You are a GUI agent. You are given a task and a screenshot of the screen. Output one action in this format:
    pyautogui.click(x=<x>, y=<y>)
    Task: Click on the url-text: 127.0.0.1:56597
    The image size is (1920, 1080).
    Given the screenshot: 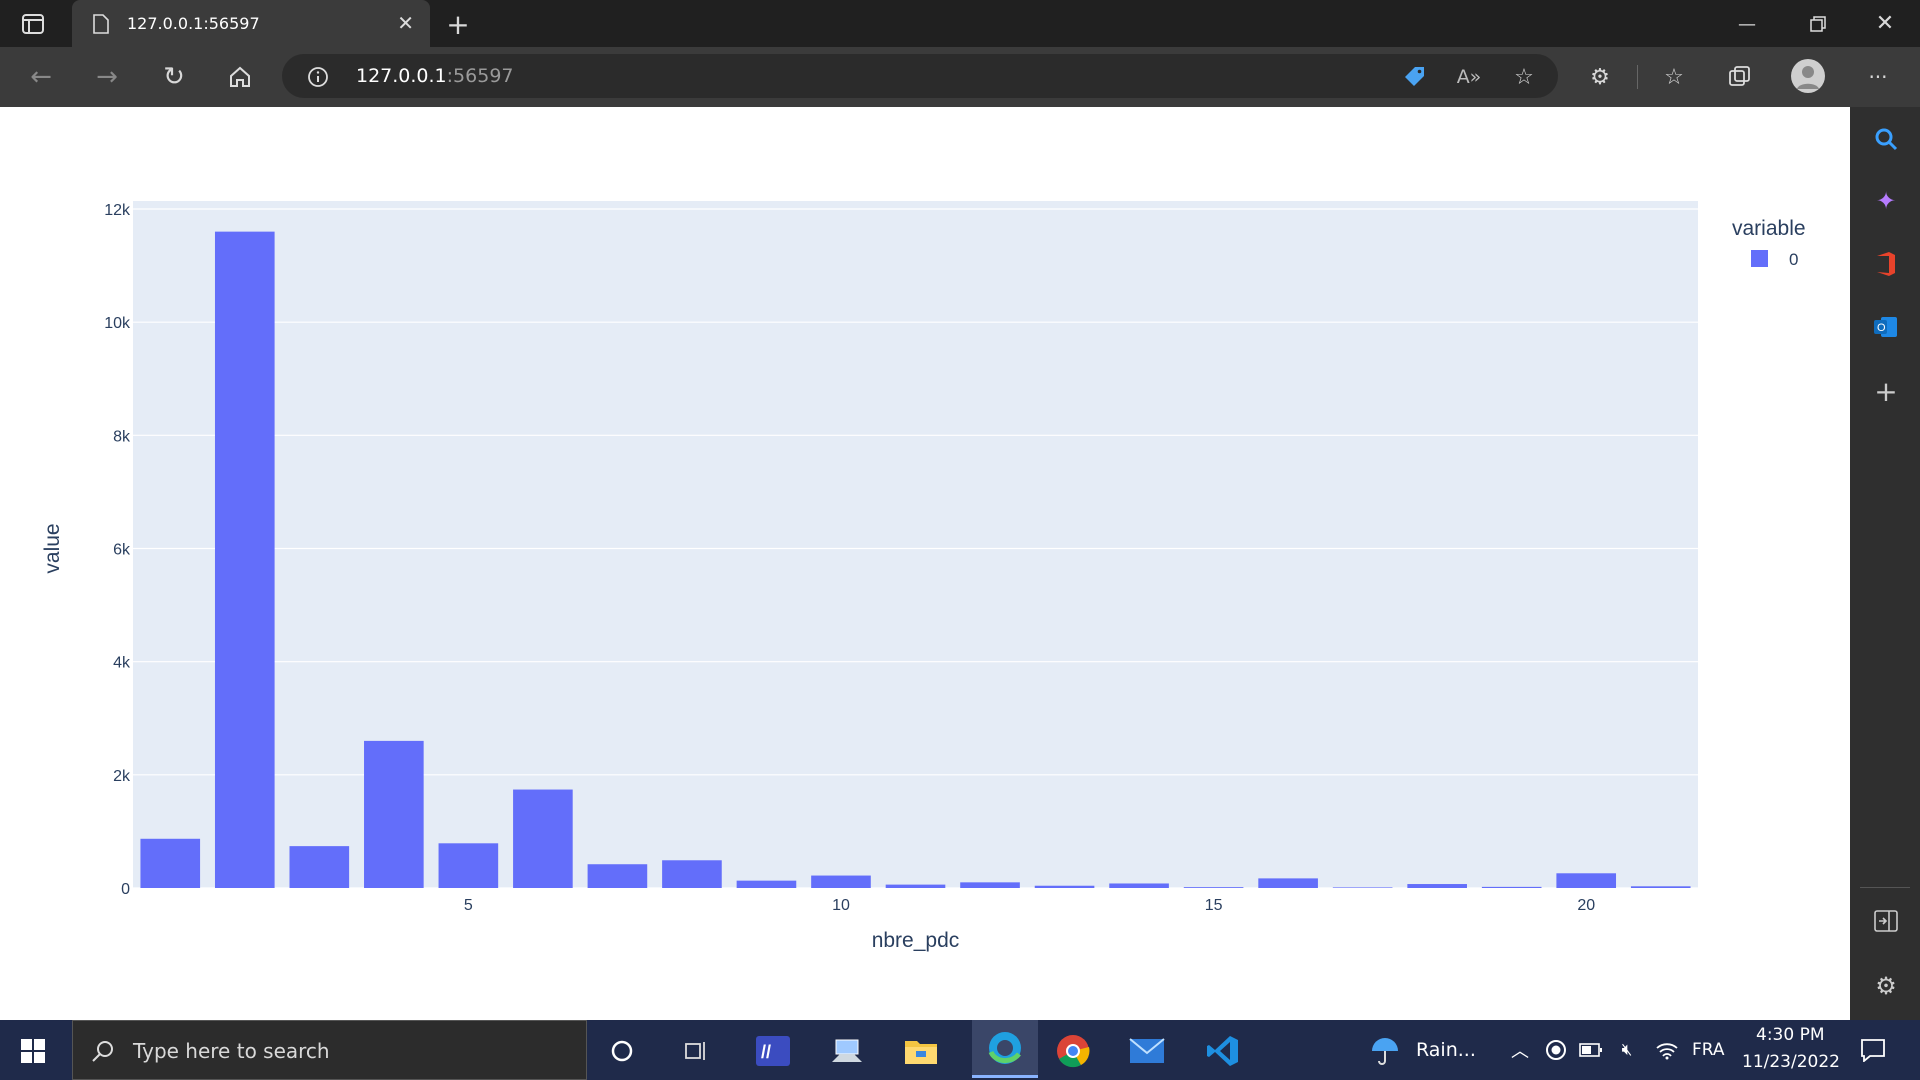 What is the action you would take?
    pyautogui.click(x=435, y=76)
    